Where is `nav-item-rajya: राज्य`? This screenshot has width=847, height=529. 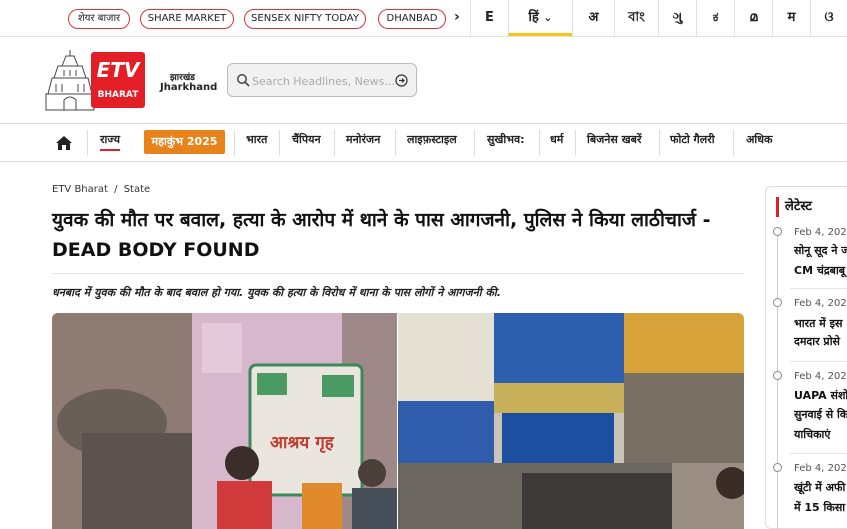
nav-item-rajya: राज्य is located at coordinates (110, 141).